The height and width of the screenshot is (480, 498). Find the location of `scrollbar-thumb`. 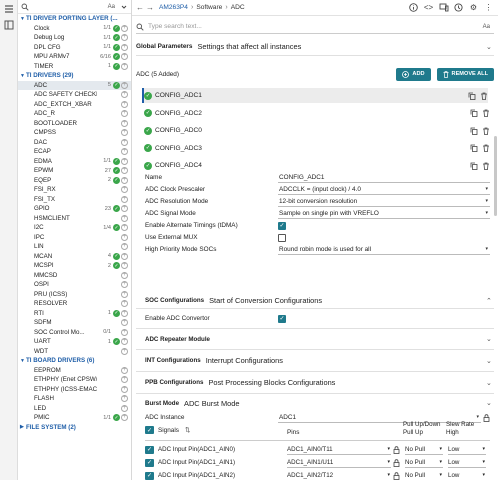

scrollbar-thumb is located at coordinates (495, 176).